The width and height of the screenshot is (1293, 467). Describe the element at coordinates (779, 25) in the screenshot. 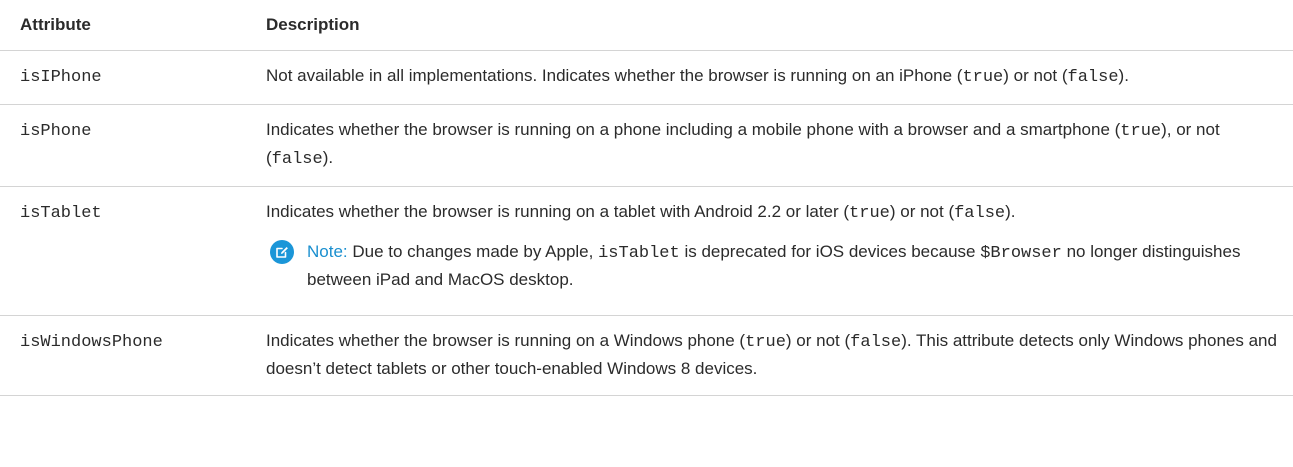

I see `header-description: Description` at that location.